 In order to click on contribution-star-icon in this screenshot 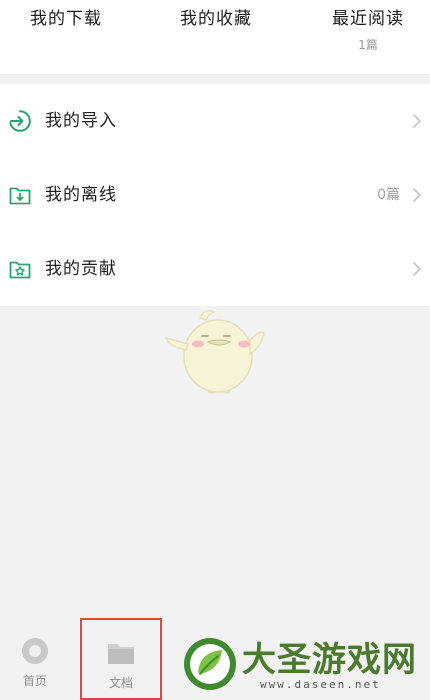, I will do `click(20, 270)`.